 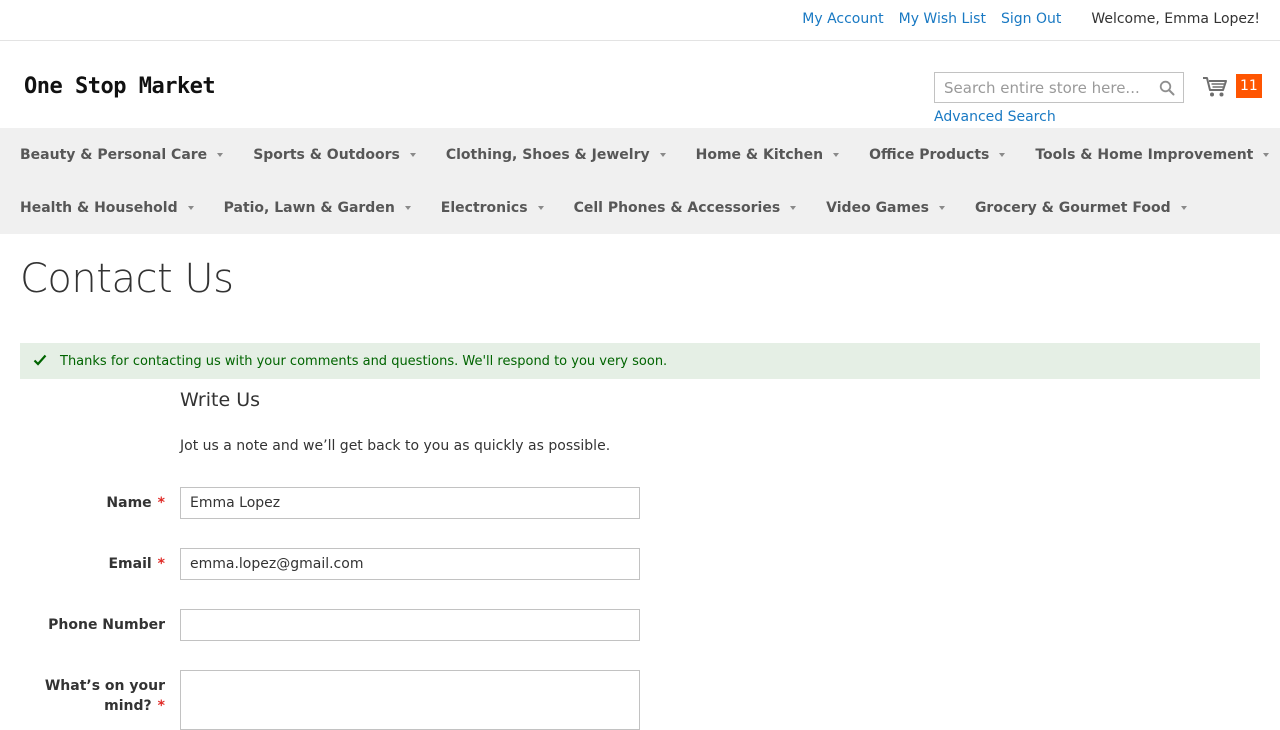 I want to click on nav-item-label: Clothing, Shoes & Jewelry, so click(x=547, y=154).